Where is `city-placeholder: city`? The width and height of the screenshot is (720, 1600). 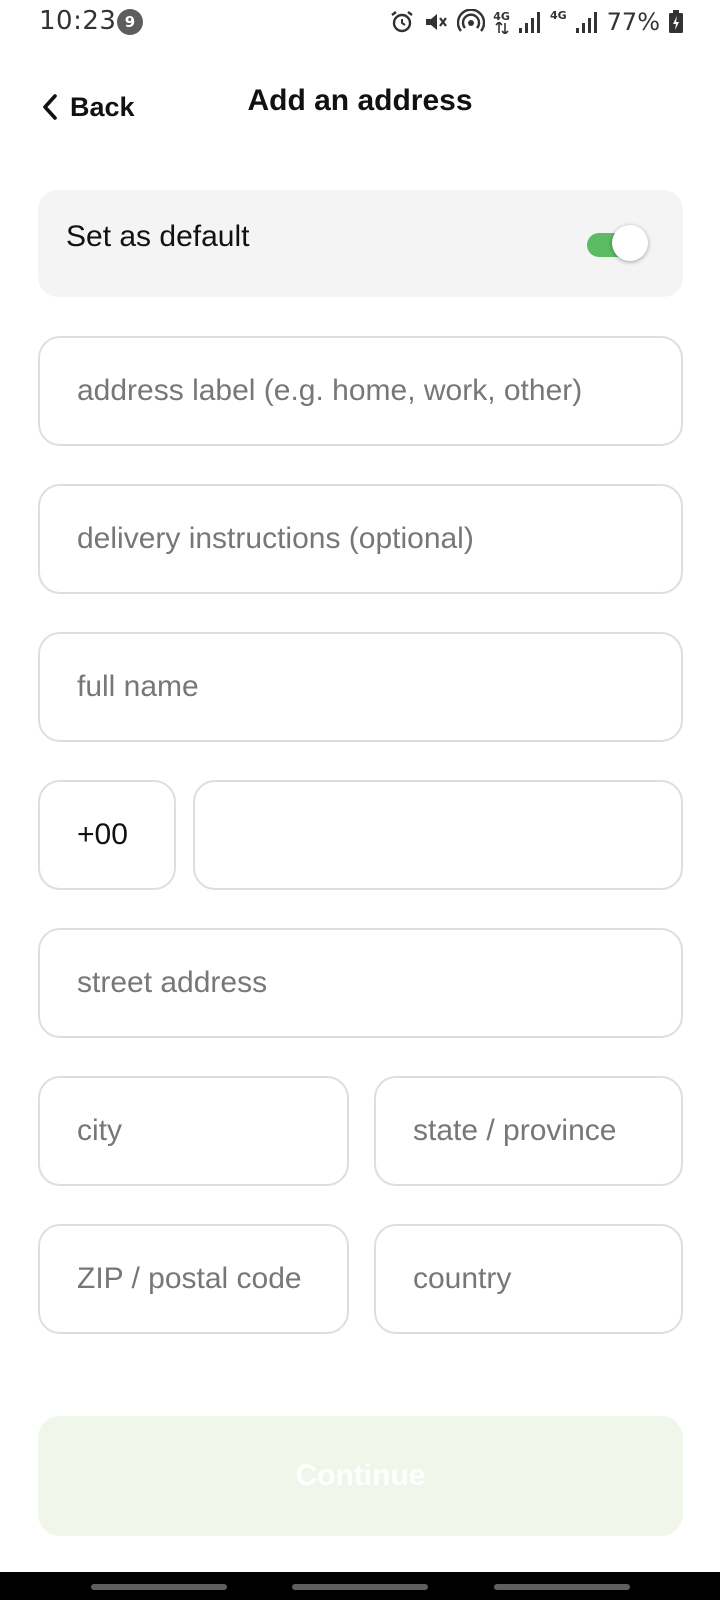
city-placeholder: city is located at coordinates (99, 1130).